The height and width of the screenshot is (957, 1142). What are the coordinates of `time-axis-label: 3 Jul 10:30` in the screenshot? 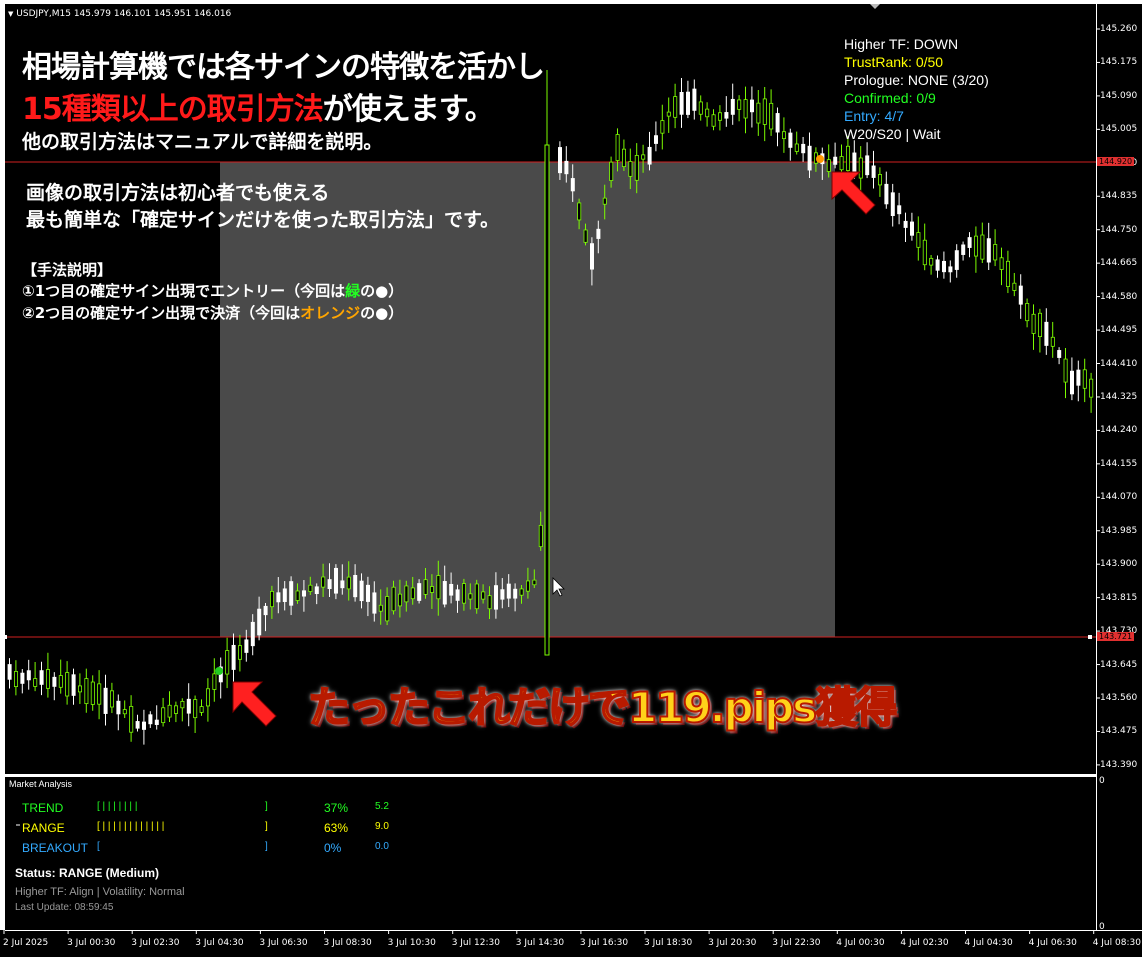 It's located at (411, 943).